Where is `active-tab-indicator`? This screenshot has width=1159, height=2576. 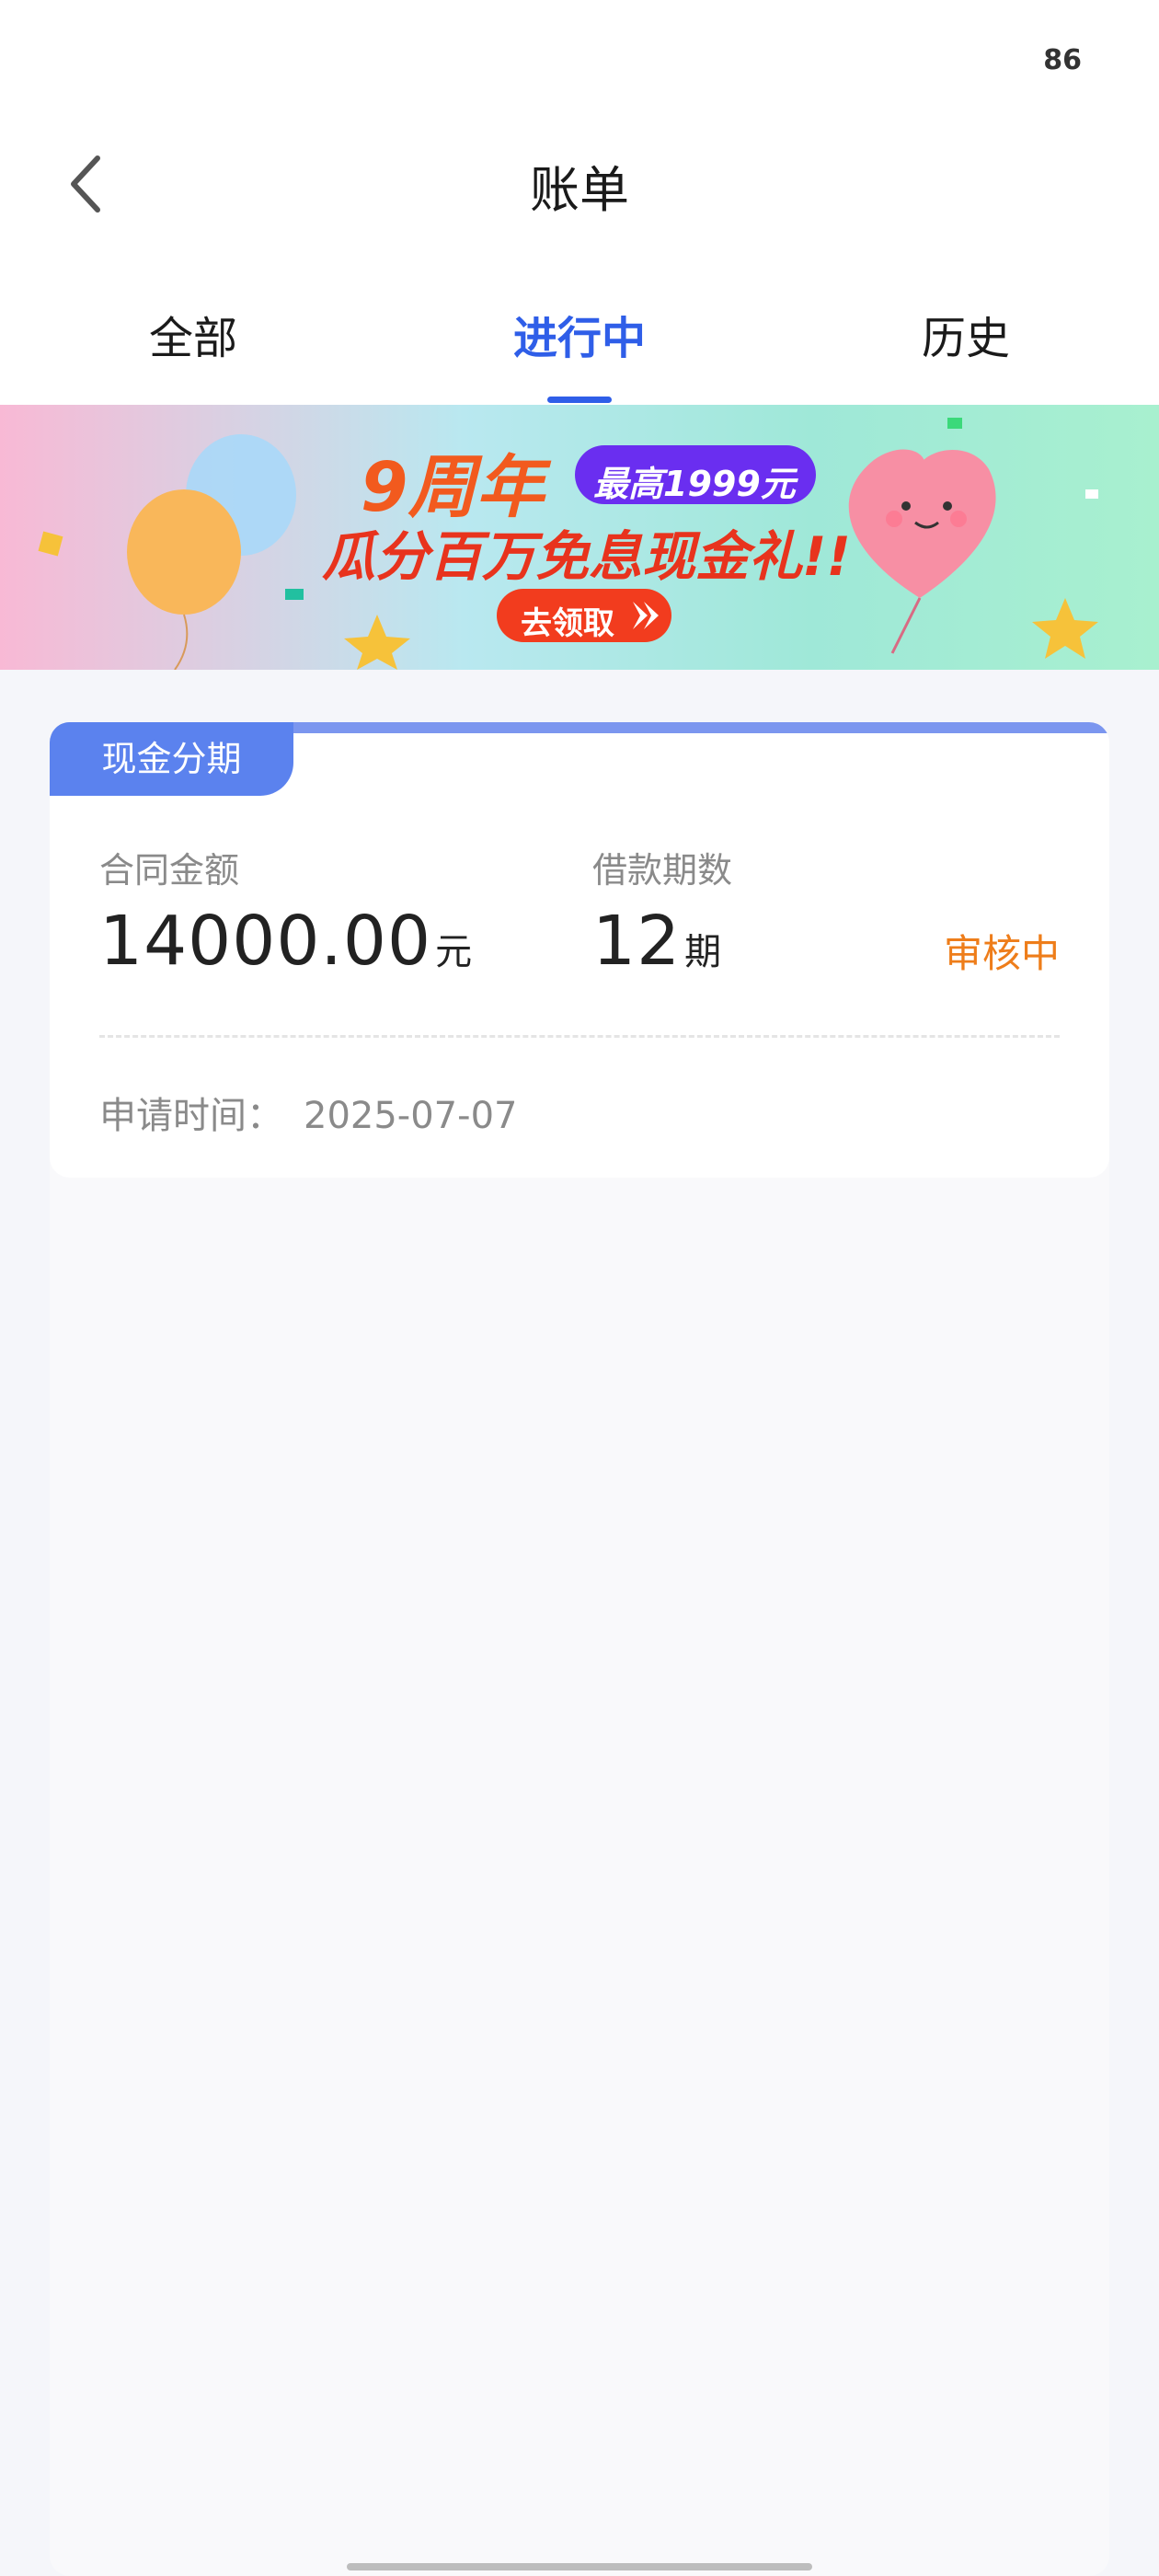
active-tab-indicator is located at coordinates (579, 400).